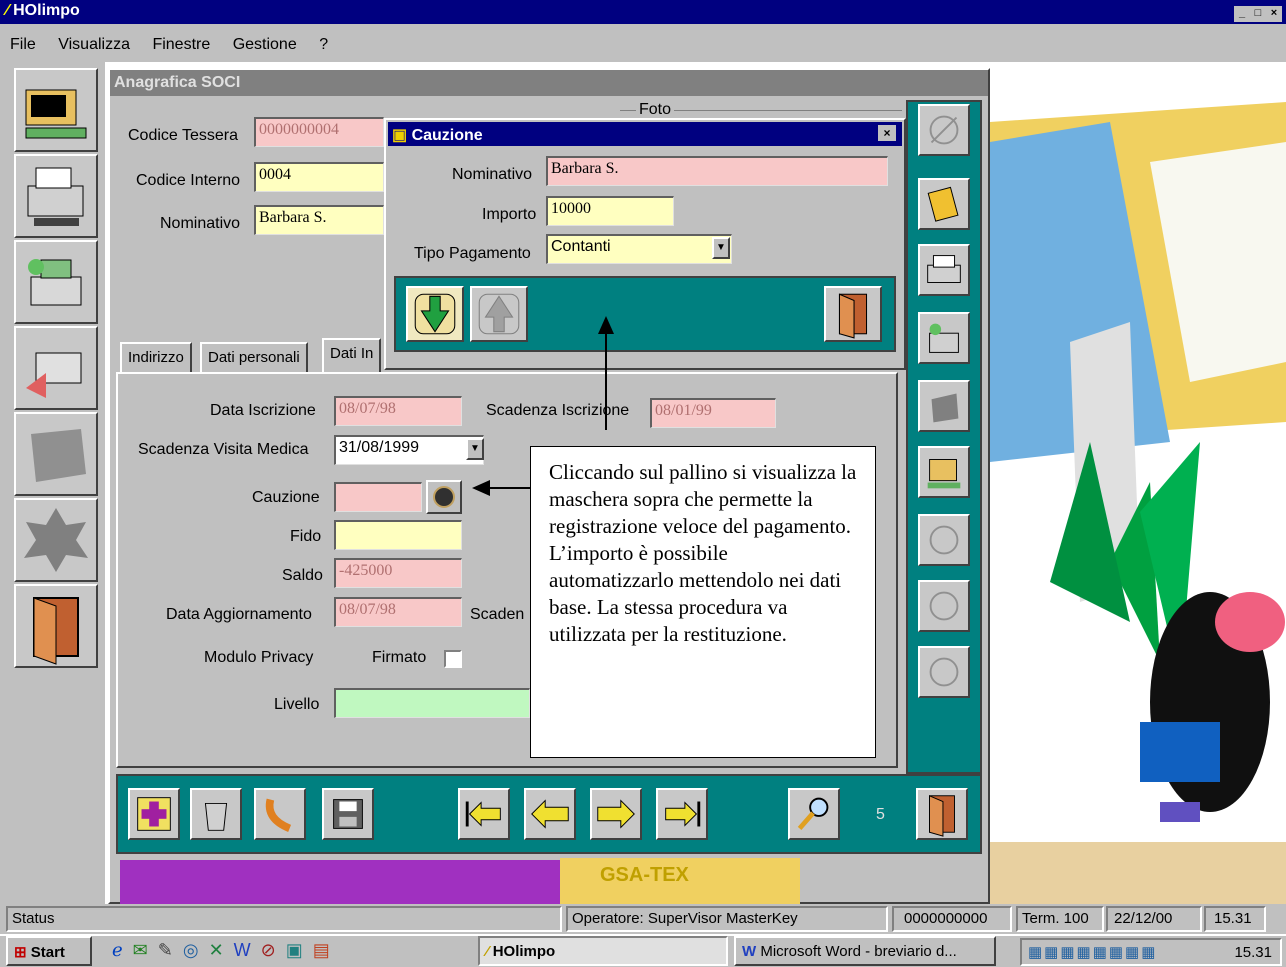 Image resolution: width=1286 pixels, height=967 pixels. What do you see at coordinates (284, 919) in the screenshot?
I see `status-panel: Status` at bounding box center [284, 919].